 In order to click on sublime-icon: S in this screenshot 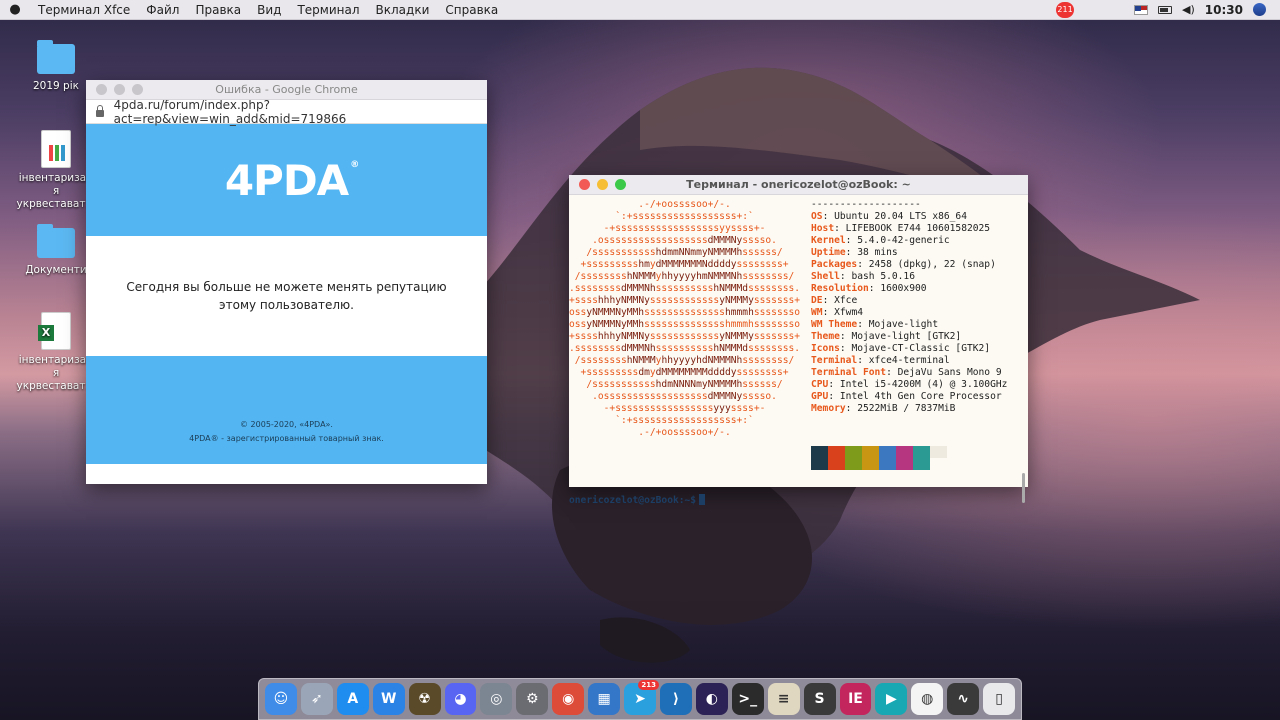, I will do `click(819, 699)`.